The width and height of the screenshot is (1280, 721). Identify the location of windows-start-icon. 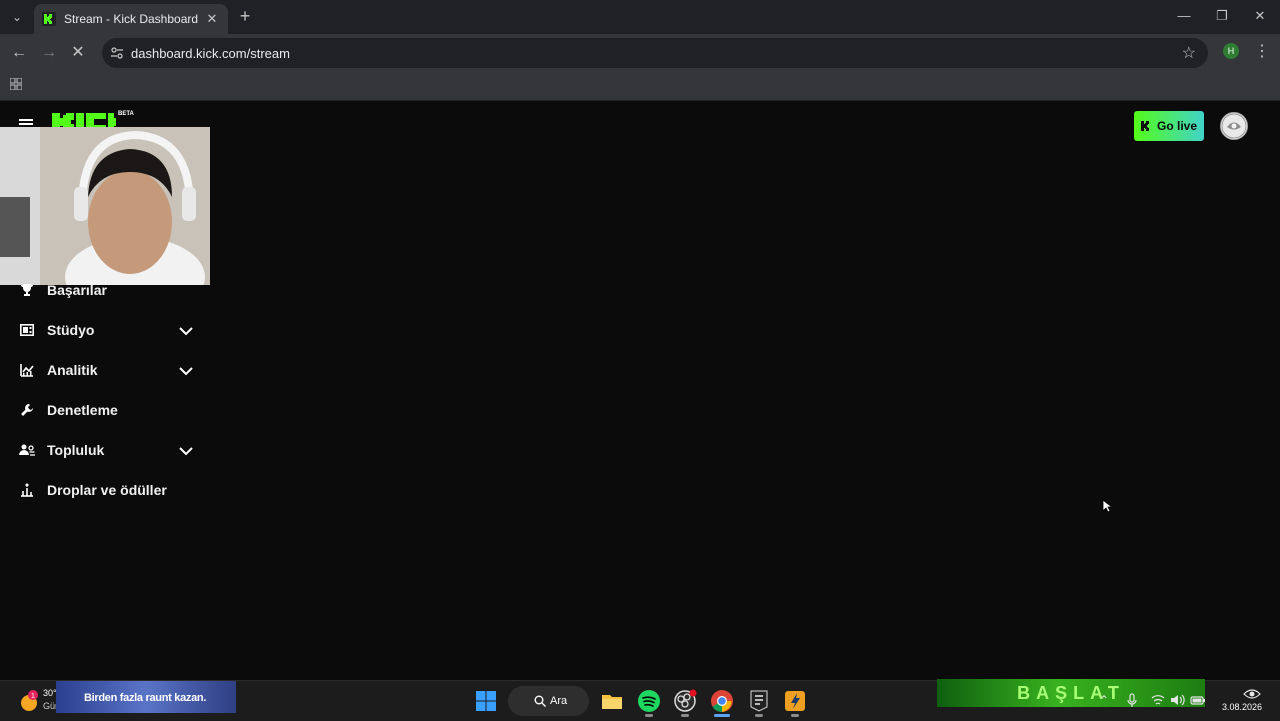
(486, 701).